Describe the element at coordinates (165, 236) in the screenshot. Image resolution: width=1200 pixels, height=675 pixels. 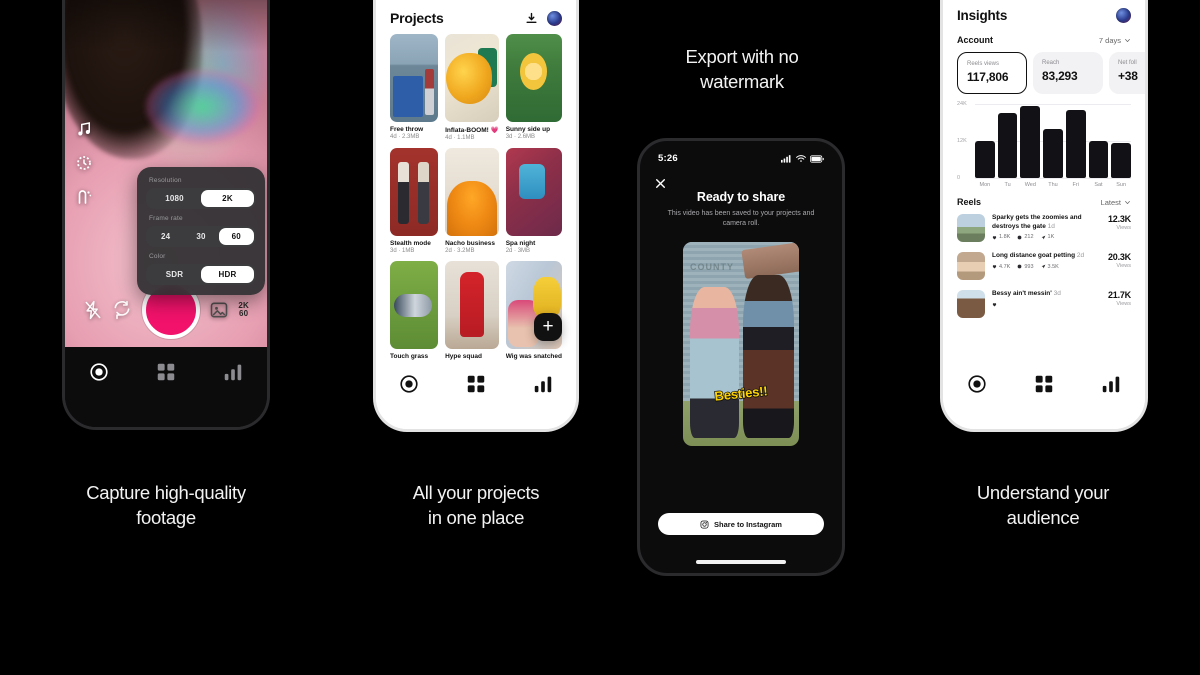
I see `framerate-option-24: 24` at that location.